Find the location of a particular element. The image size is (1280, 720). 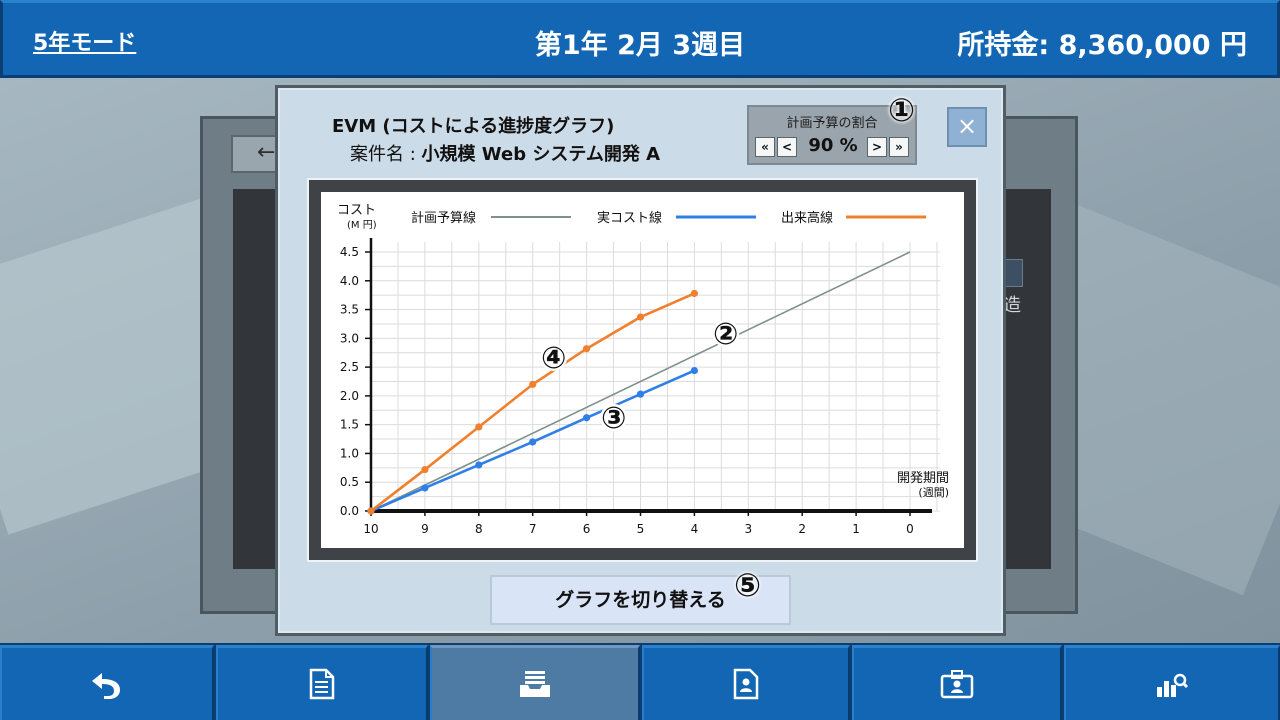

document-button is located at coordinates (322, 682).